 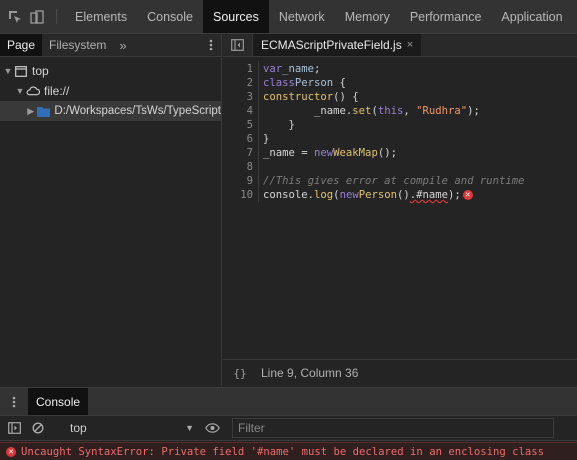 I want to click on toggle-navigator-icon, so click(x=238, y=45).